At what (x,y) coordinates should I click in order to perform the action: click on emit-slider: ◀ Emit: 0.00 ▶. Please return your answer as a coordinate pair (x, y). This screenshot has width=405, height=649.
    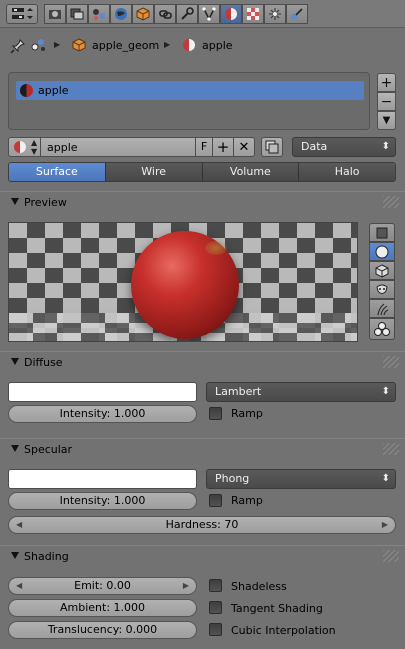
    Looking at the image, I should click on (102, 586).